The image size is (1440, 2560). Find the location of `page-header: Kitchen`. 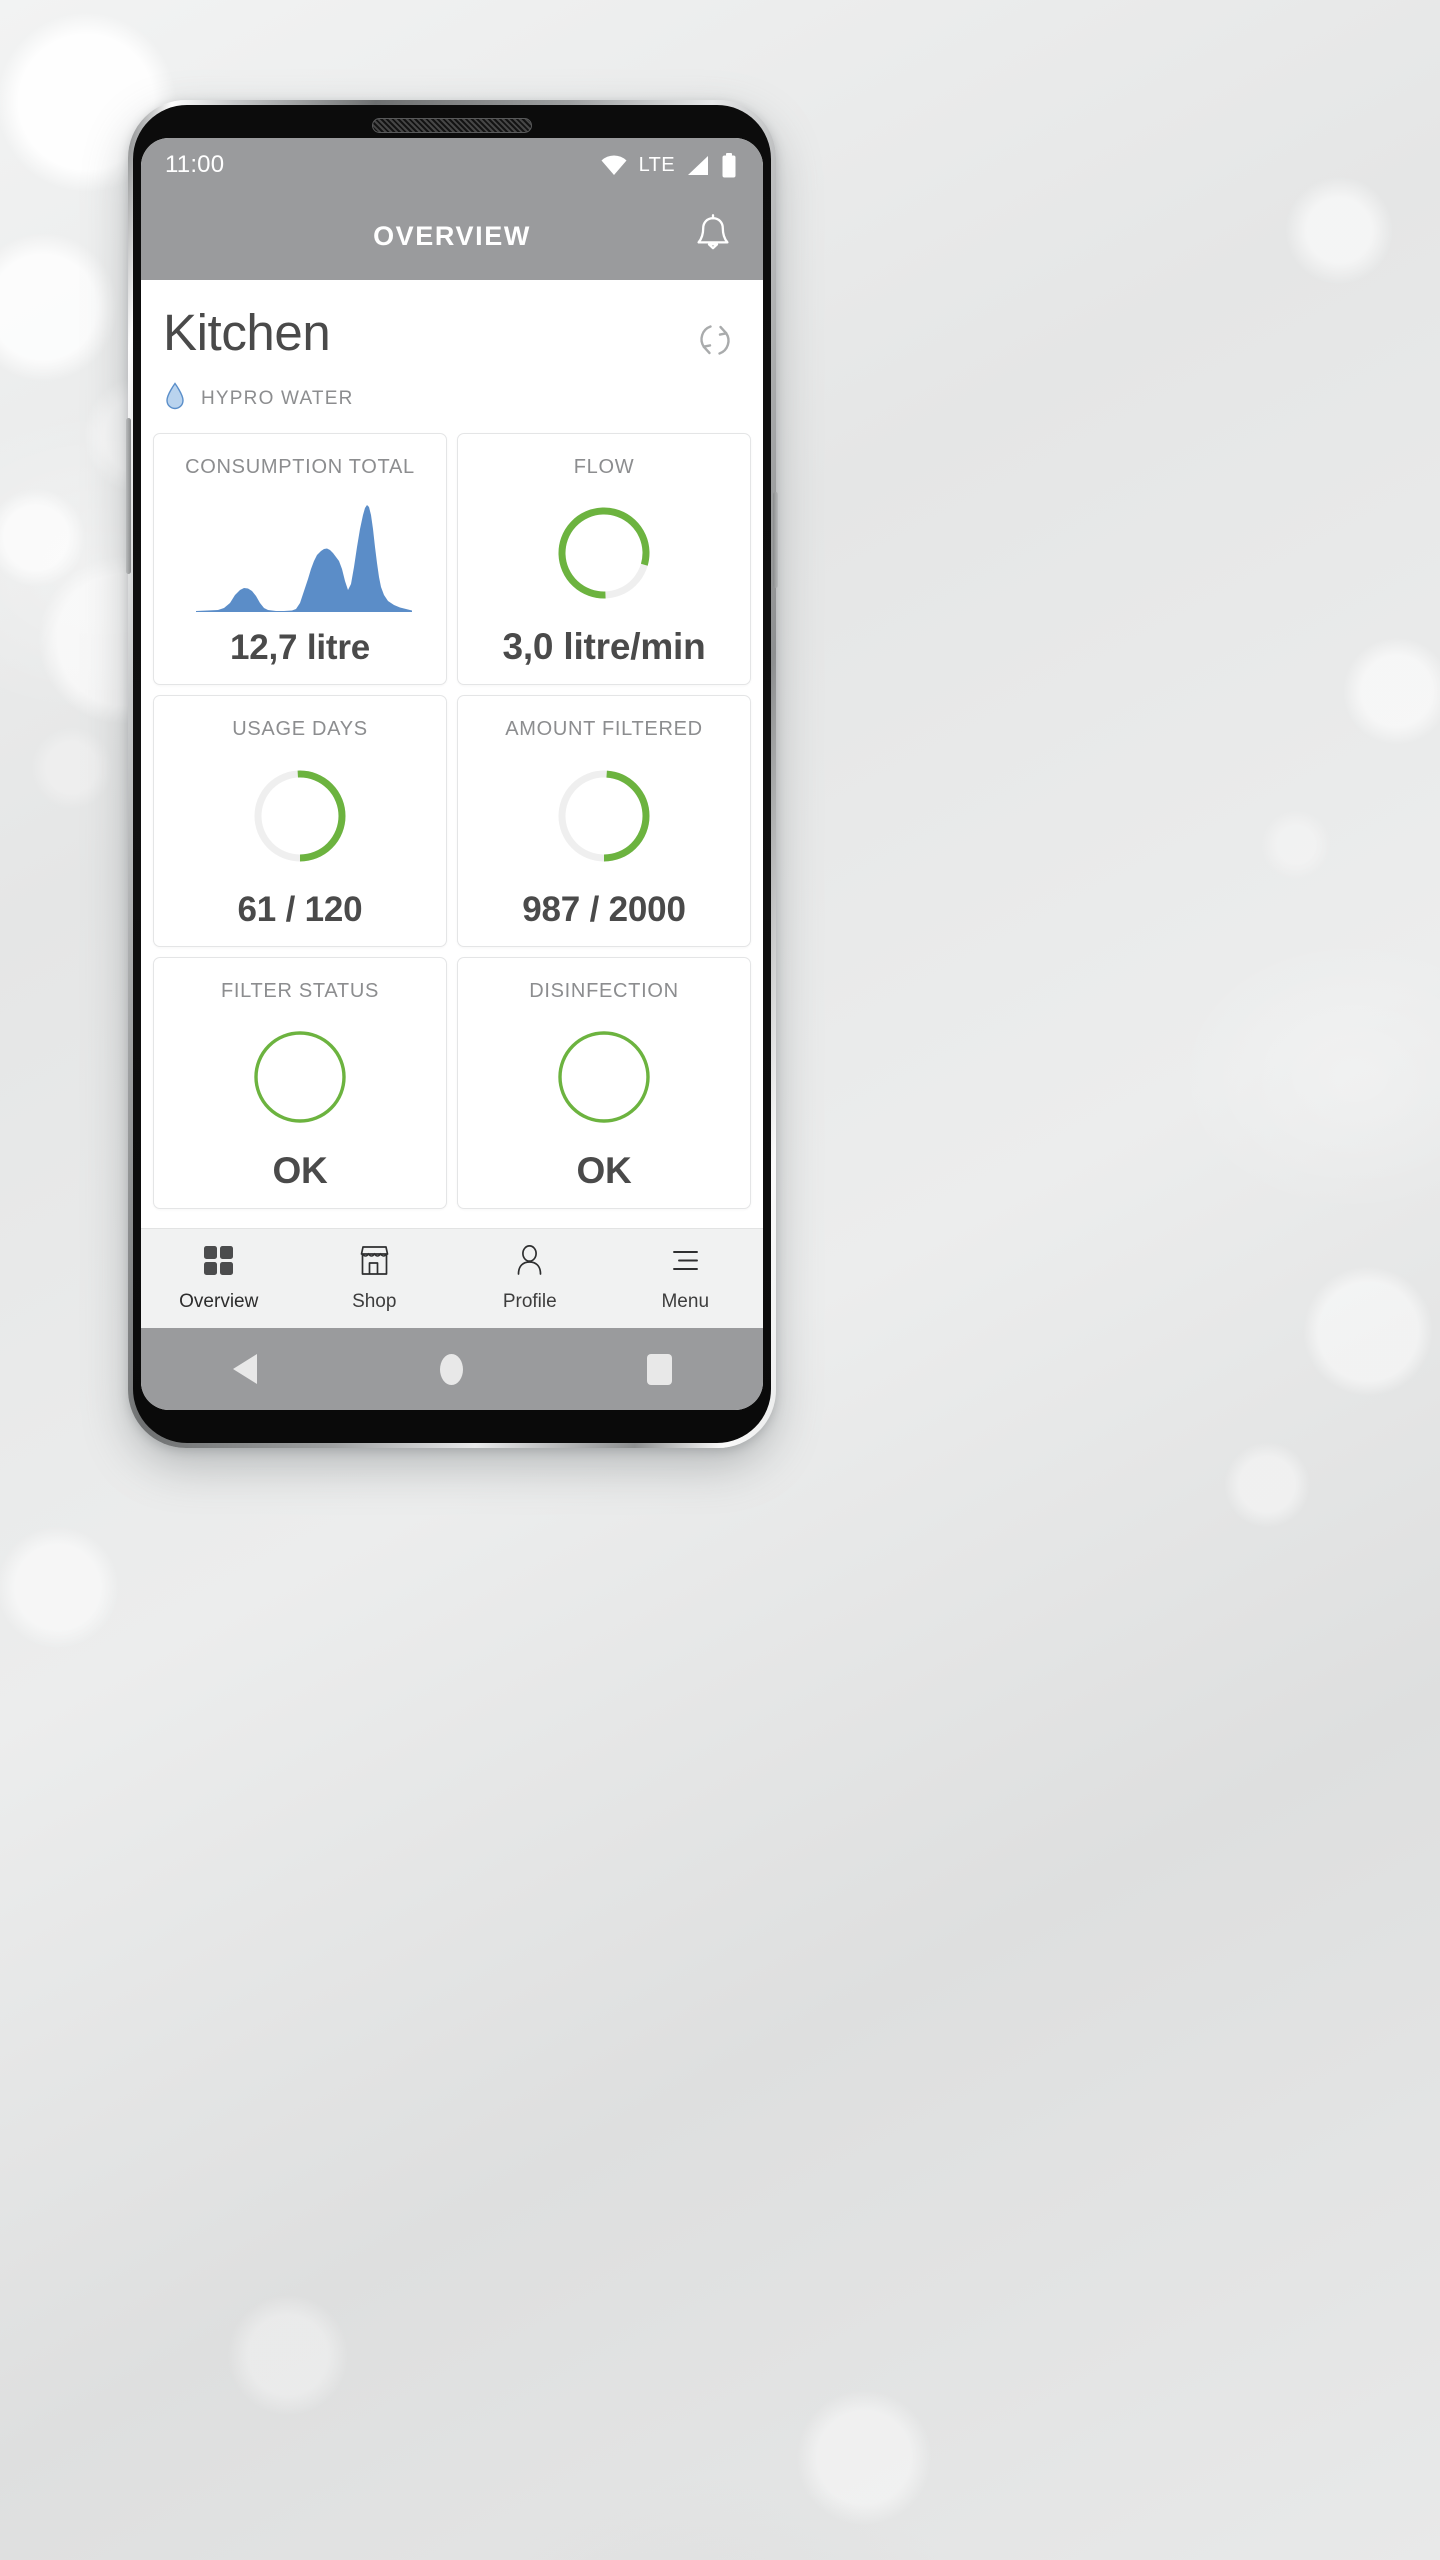

page-header: Kitchen is located at coordinates (452, 324).